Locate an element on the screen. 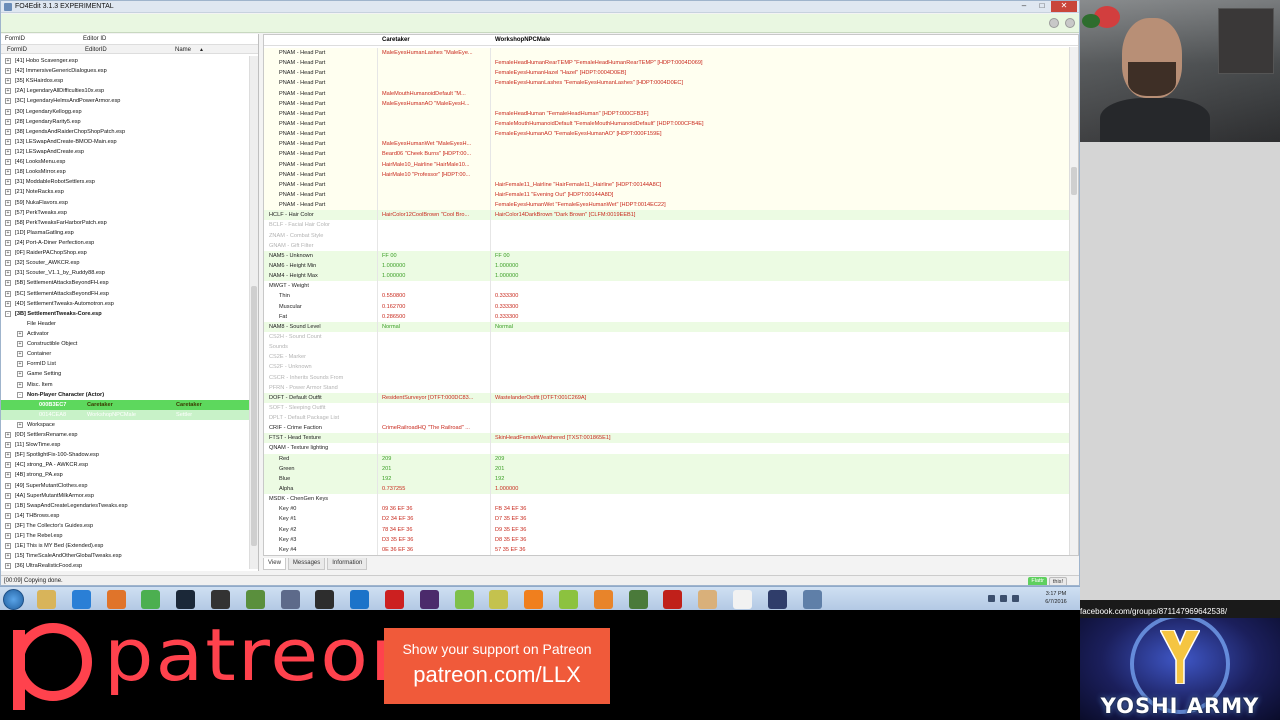 The width and height of the screenshot is (1280, 720). tree-node: + Misc. Item is located at coordinates (125, 385).